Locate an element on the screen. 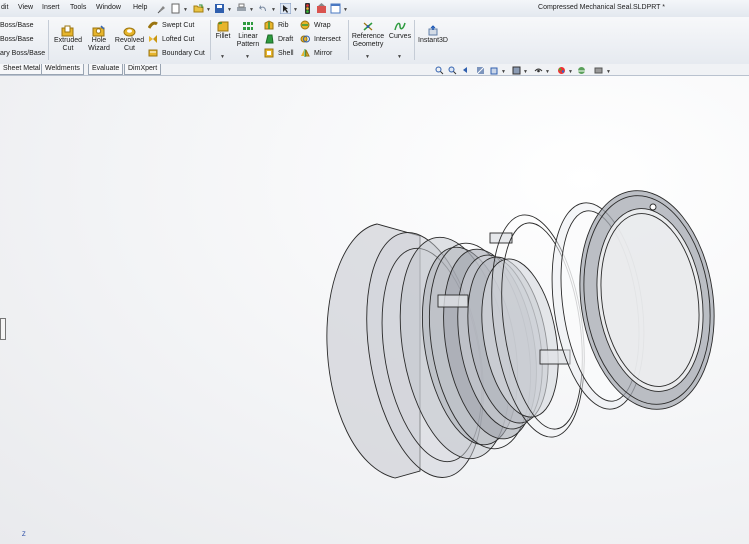  select-cursor-icon is located at coordinates (285, 8).